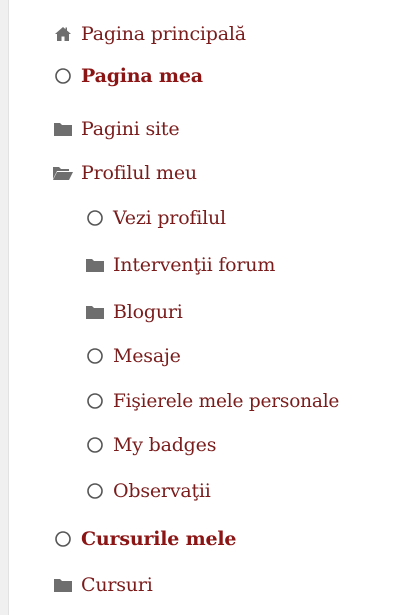 The width and height of the screenshot is (417, 615). I want to click on nav-item-blogs: Bloguri, so click(133, 312).